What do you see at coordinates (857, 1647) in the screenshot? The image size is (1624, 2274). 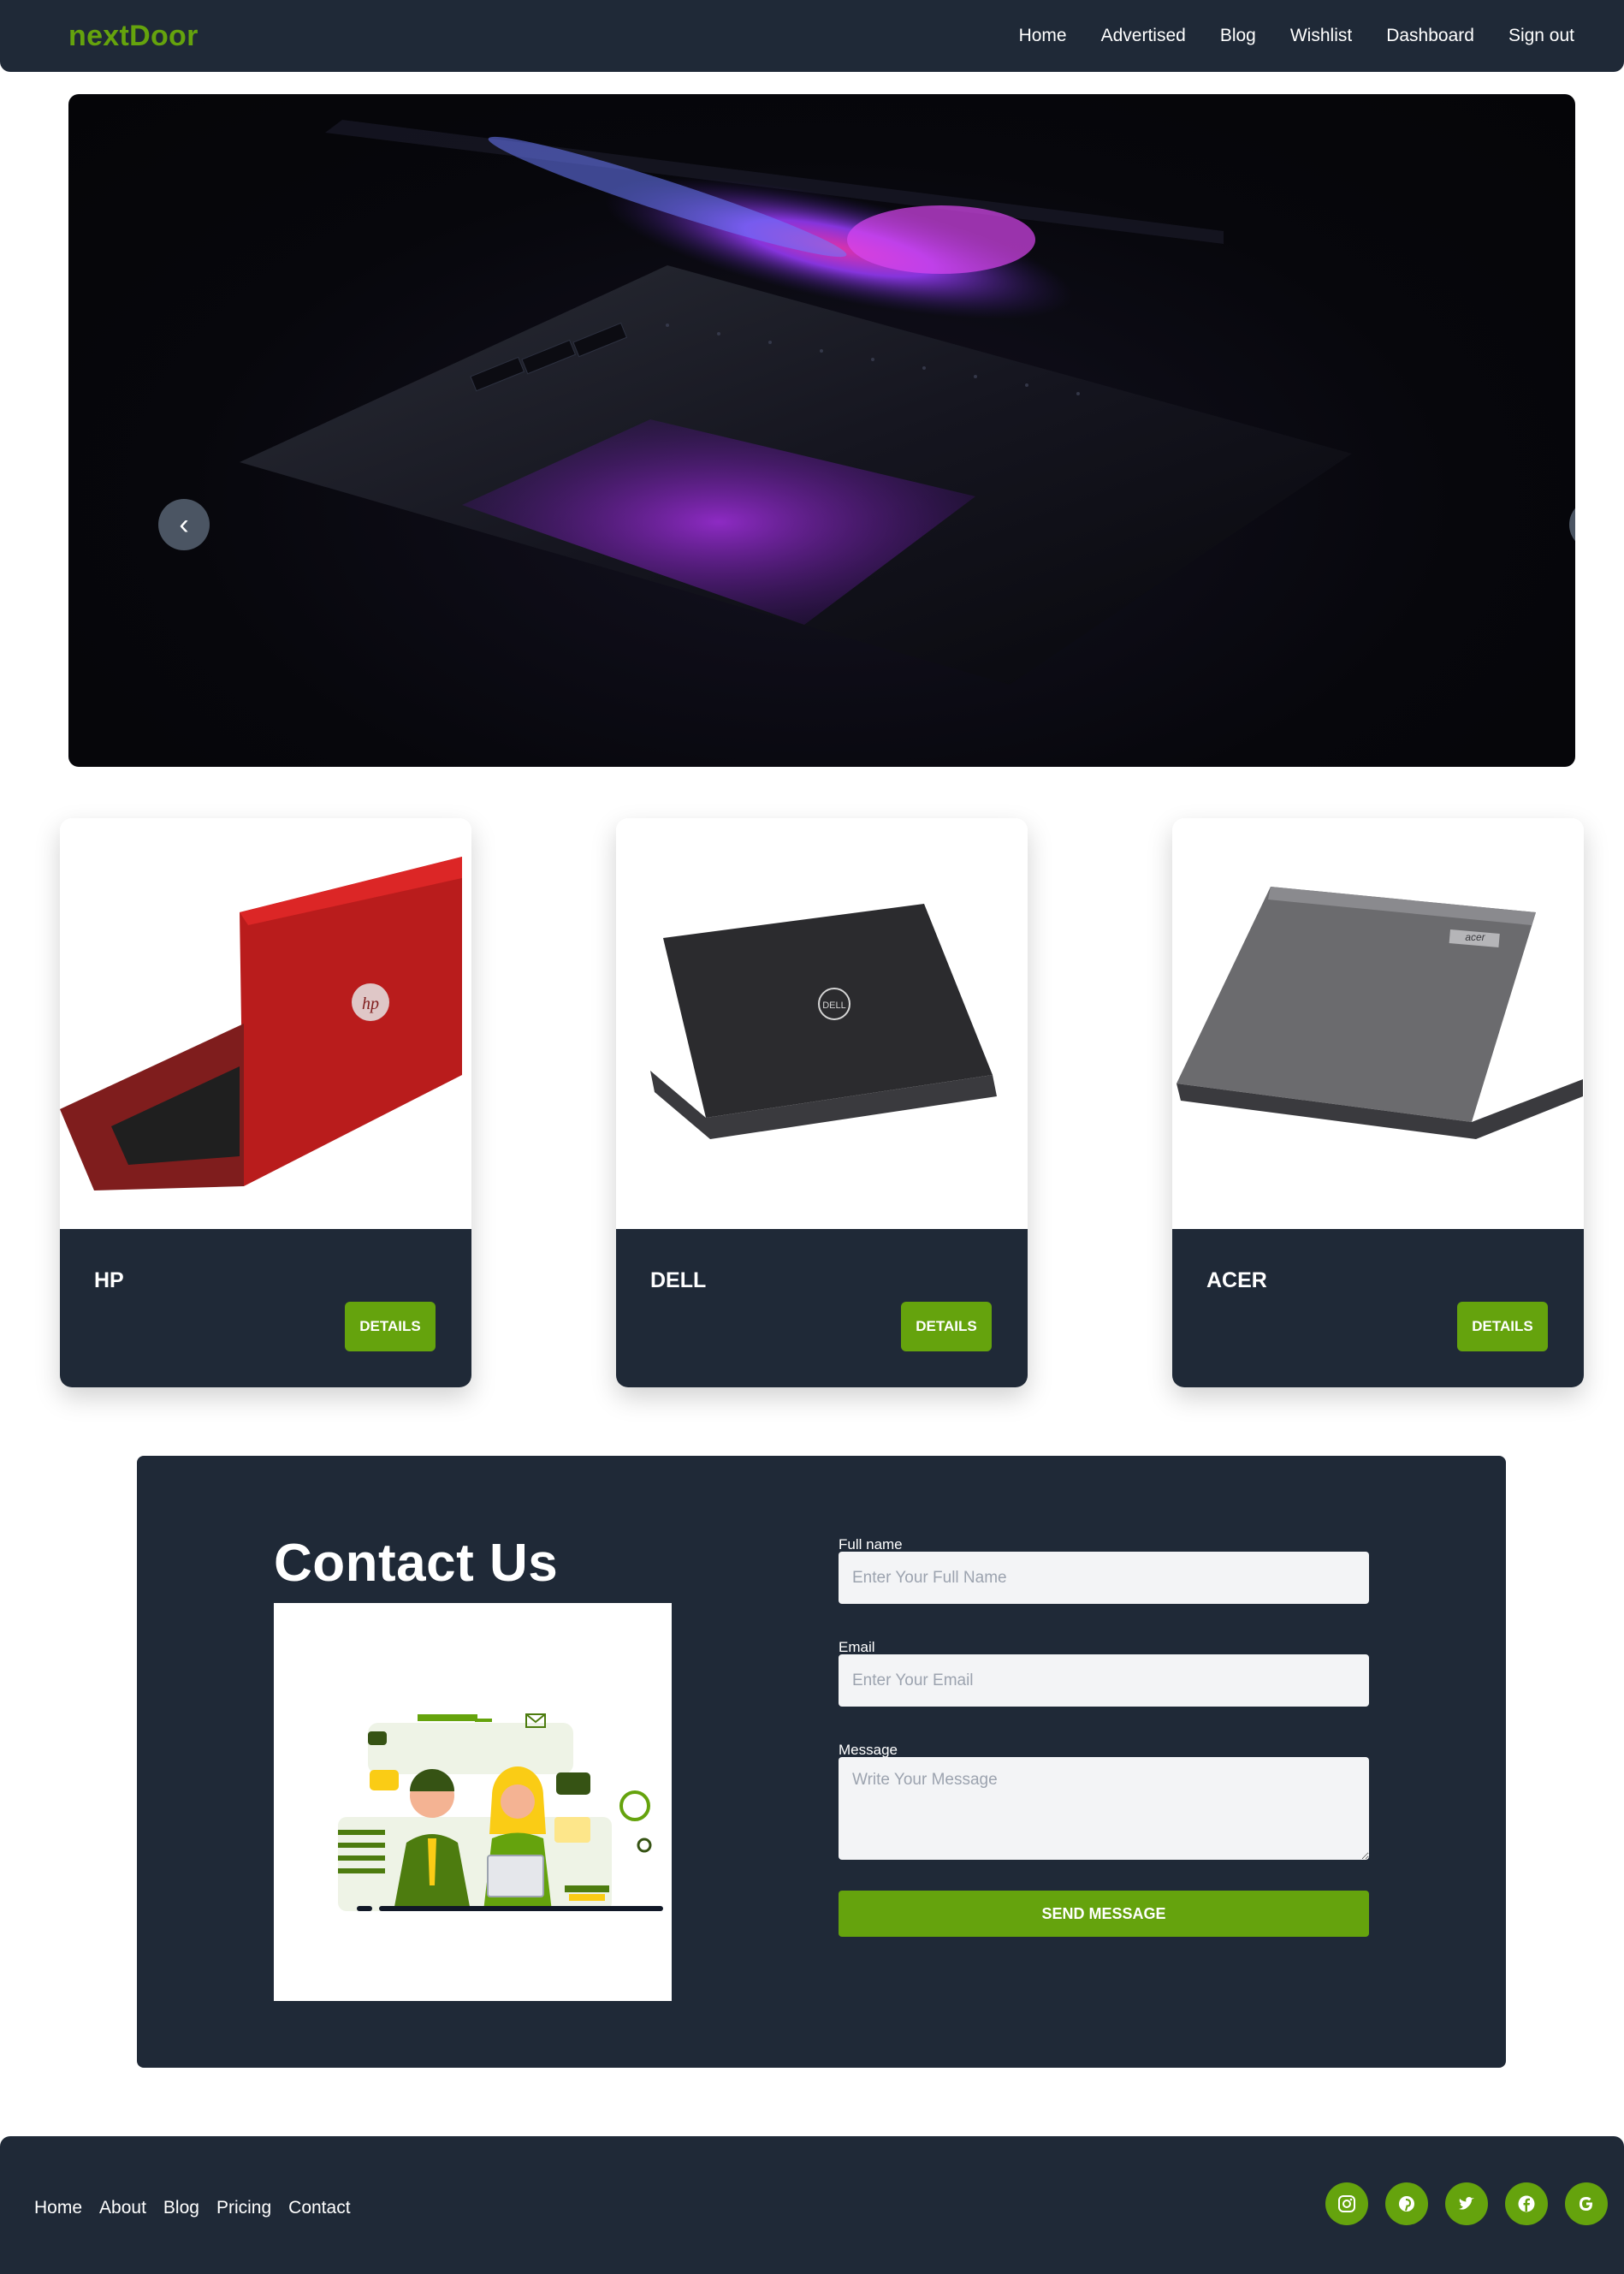 I see `email-label: Email` at bounding box center [857, 1647].